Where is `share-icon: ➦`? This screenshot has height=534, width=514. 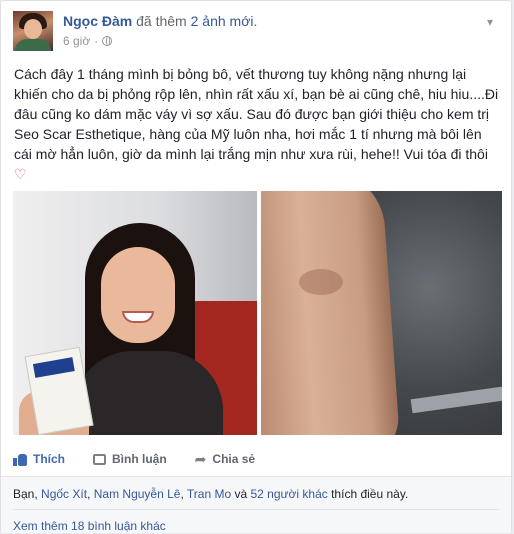 share-icon: ➦ is located at coordinates (200, 459).